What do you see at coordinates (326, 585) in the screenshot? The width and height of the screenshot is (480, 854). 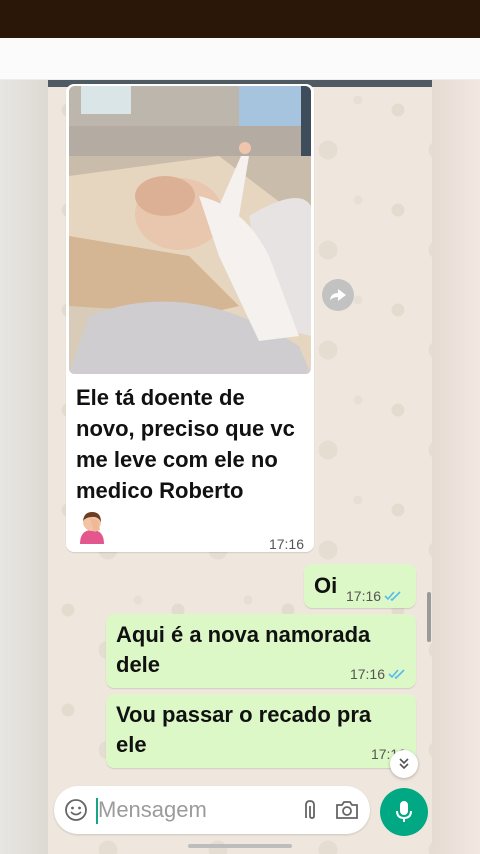 I see `outgoing-message-text: Oi` at bounding box center [326, 585].